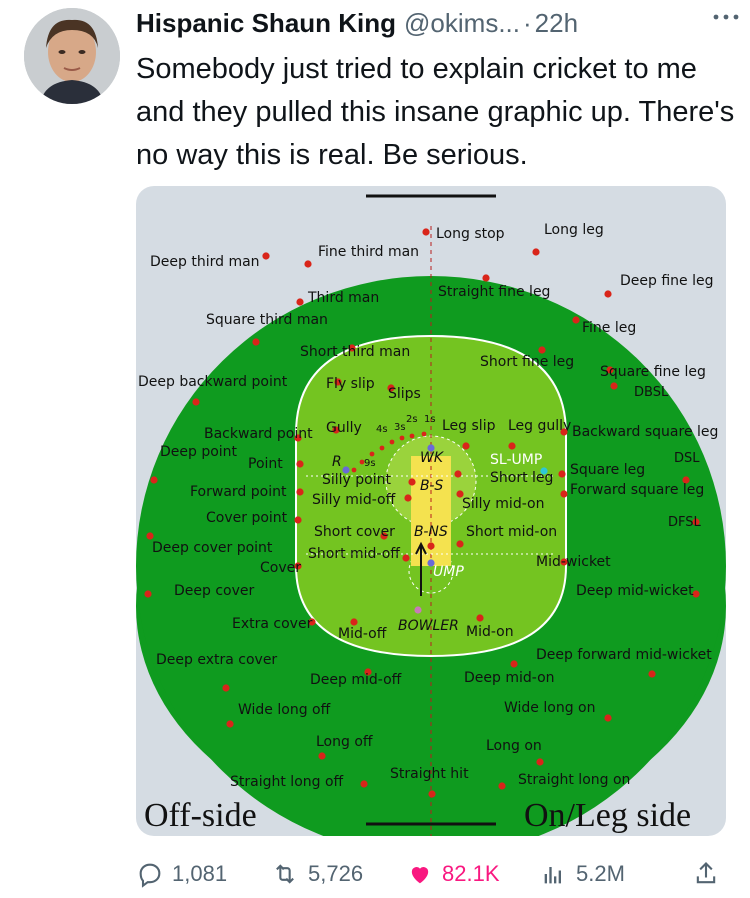 The height and width of the screenshot is (898, 750). What do you see at coordinates (300, 492) in the screenshot?
I see `fielder-marker-forward-point` at bounding box center [300, 492].